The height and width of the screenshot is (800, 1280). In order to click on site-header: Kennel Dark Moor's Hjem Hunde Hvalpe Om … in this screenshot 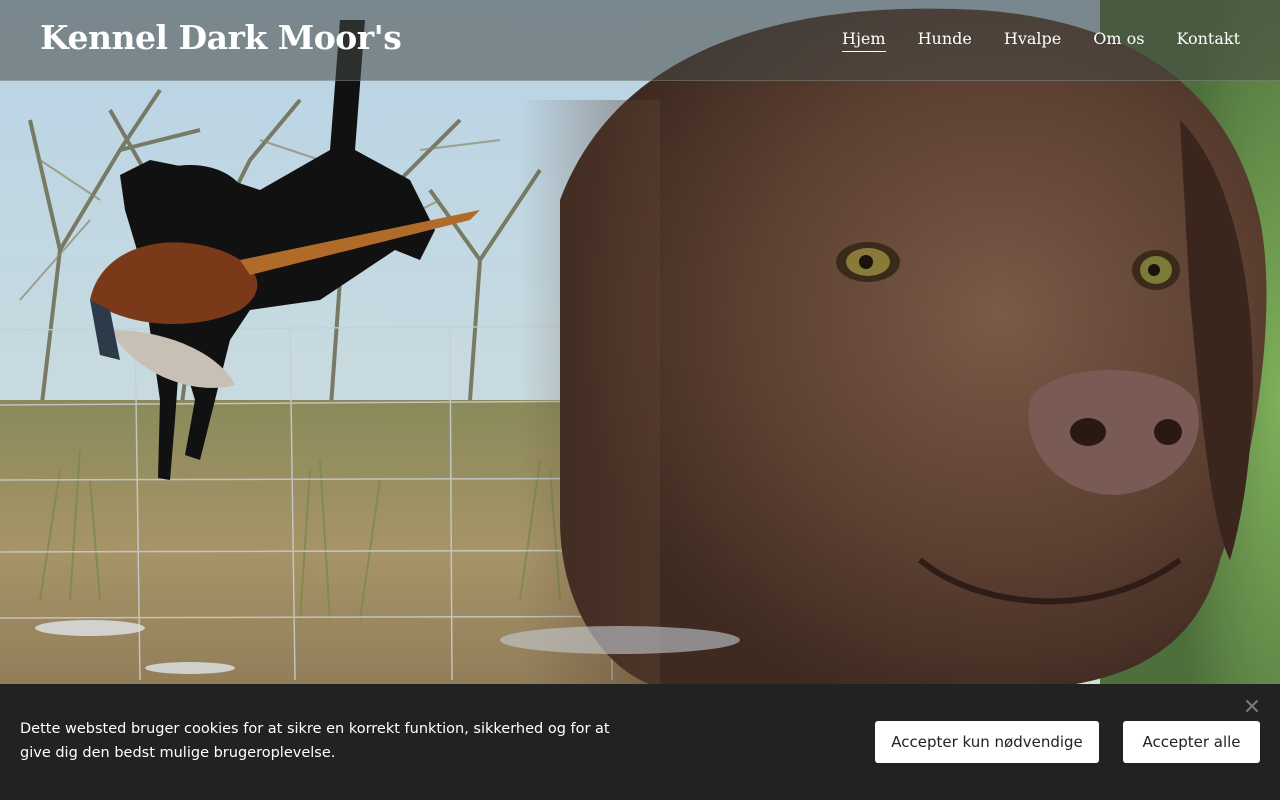, I will do `click(640, 40)`.